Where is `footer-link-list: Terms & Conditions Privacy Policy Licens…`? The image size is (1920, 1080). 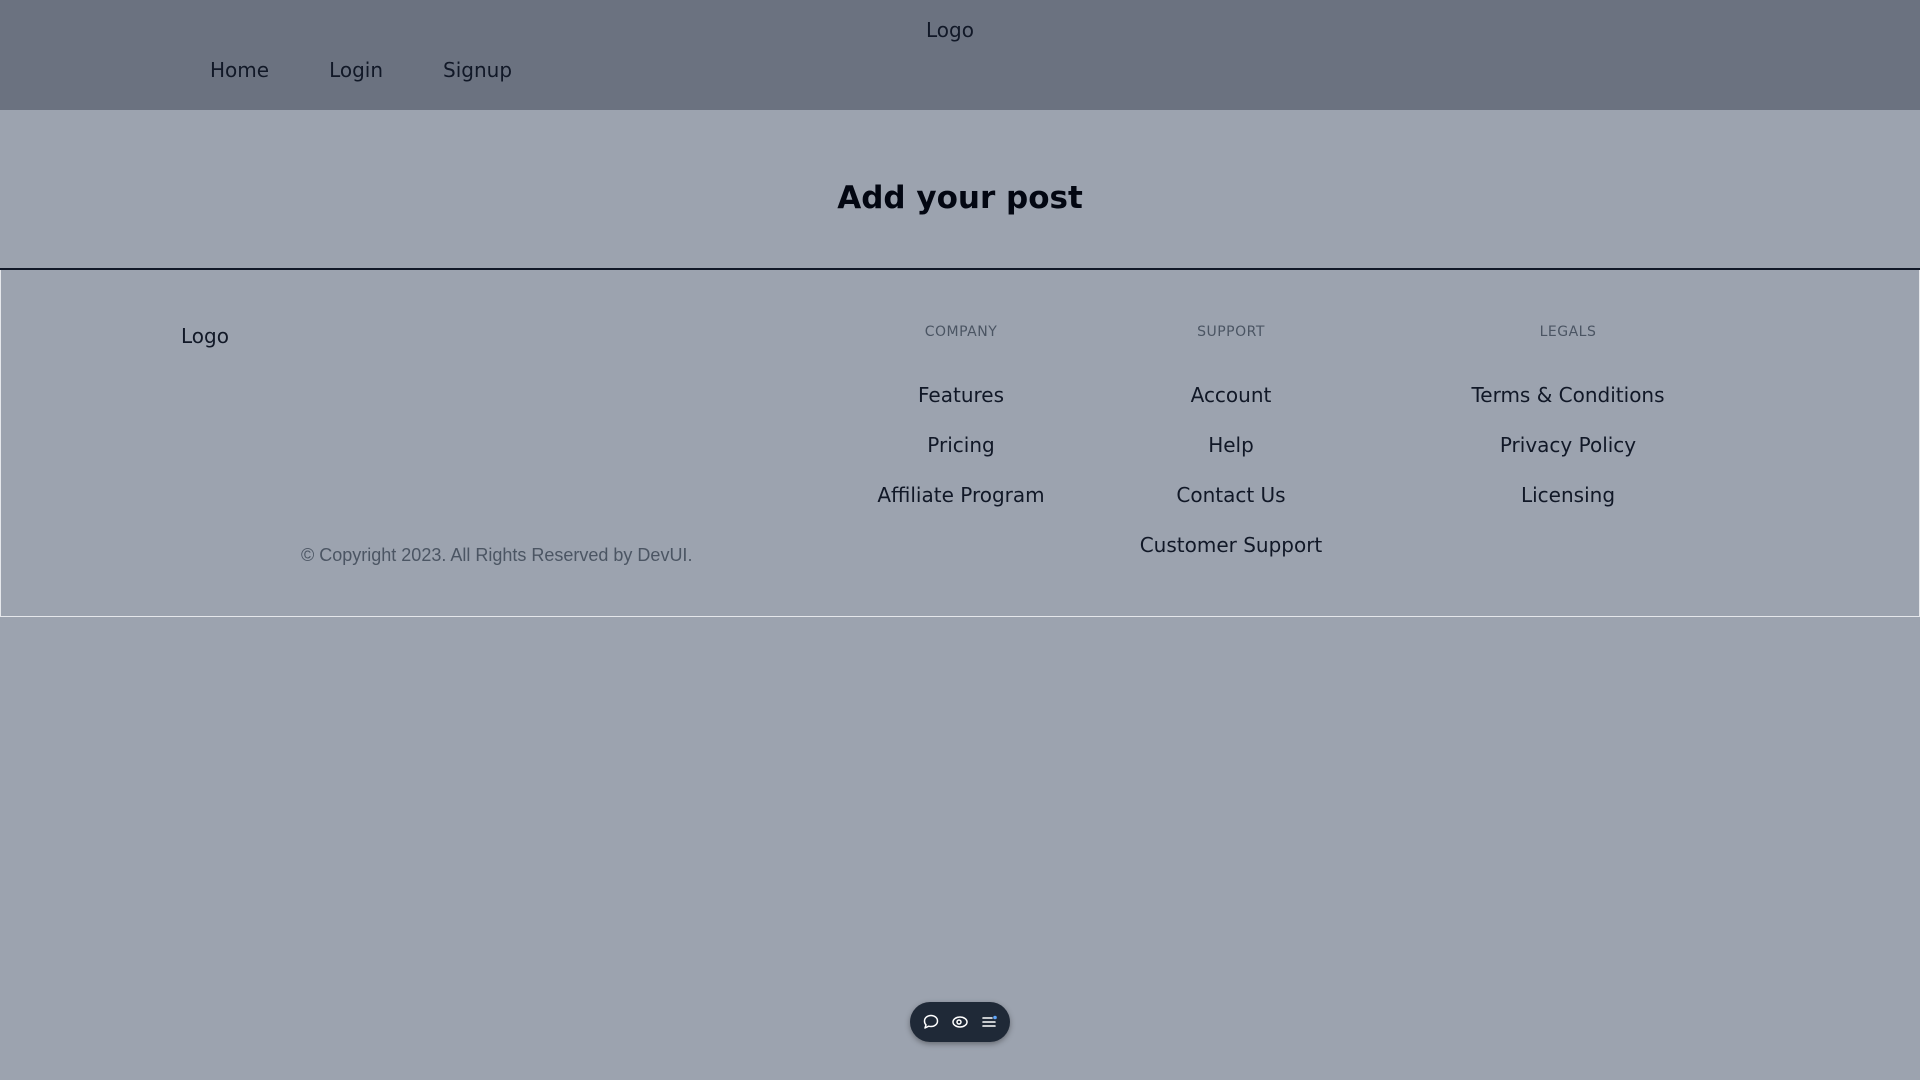
footer-link-list: Terms & Conditions Privacy Policy Licens… is located at coordinates (1568, 457).